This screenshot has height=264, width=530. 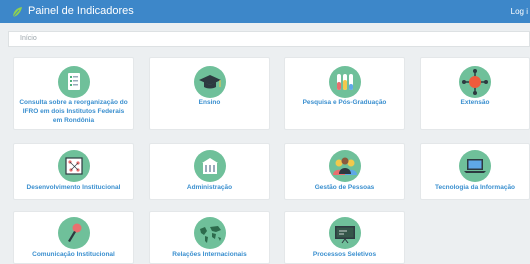 I want to click on card-desenvolvimento: Desenvolvimento Institucional, so click(x=73, y=171).